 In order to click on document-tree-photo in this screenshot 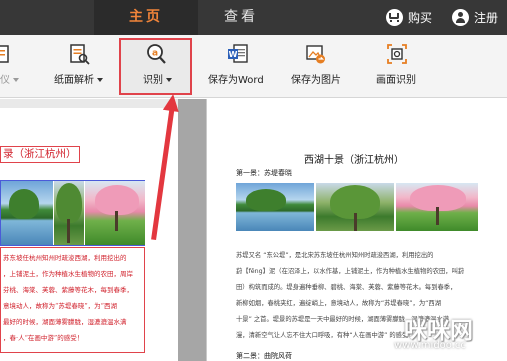, I will do `click(355, 207)`.